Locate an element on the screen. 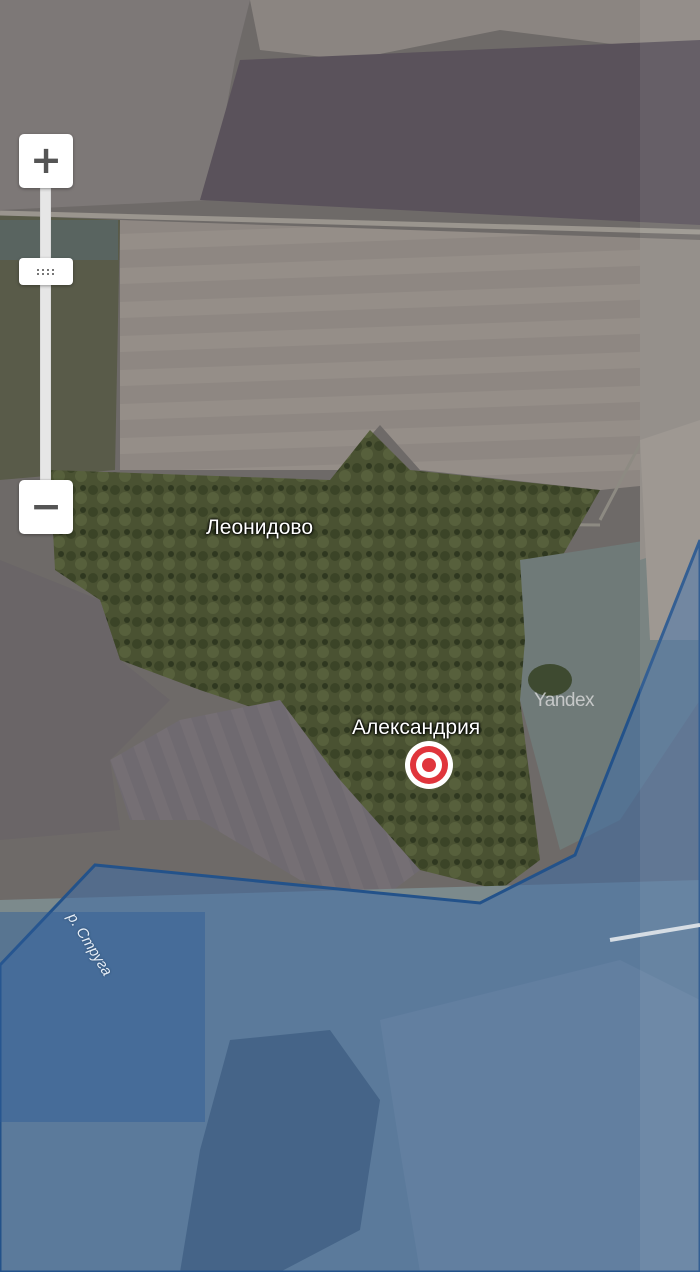 The height and width of the screenshot is (1272, 700). zoom-out-button: − is located at coordinates (46, 507).